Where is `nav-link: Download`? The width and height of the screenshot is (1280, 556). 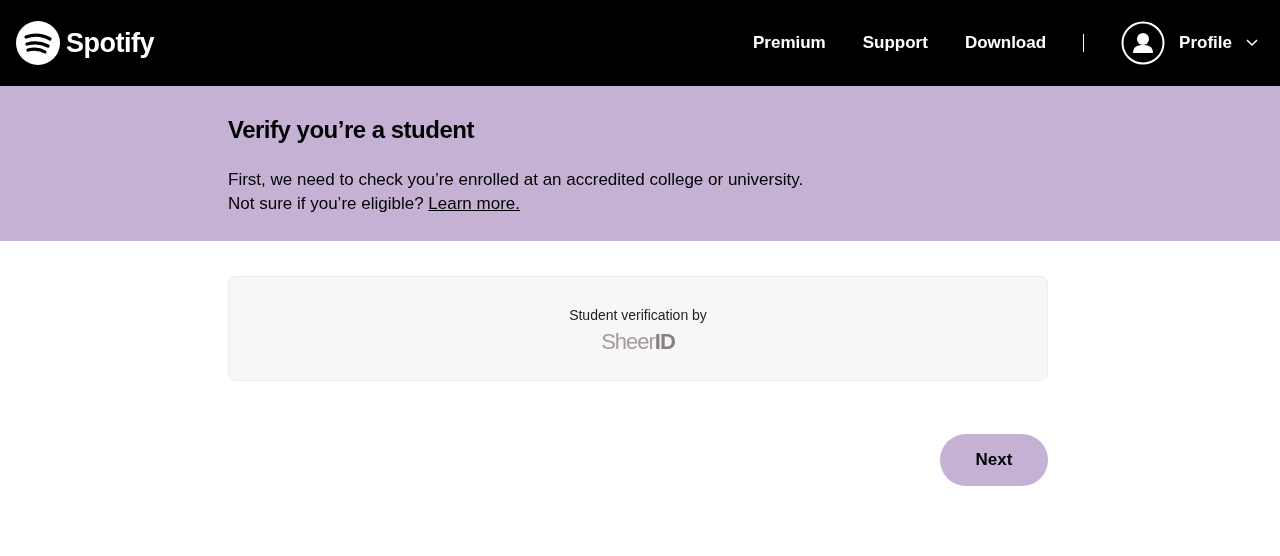
nav-link: Download is located at coordinates (1005, 43).